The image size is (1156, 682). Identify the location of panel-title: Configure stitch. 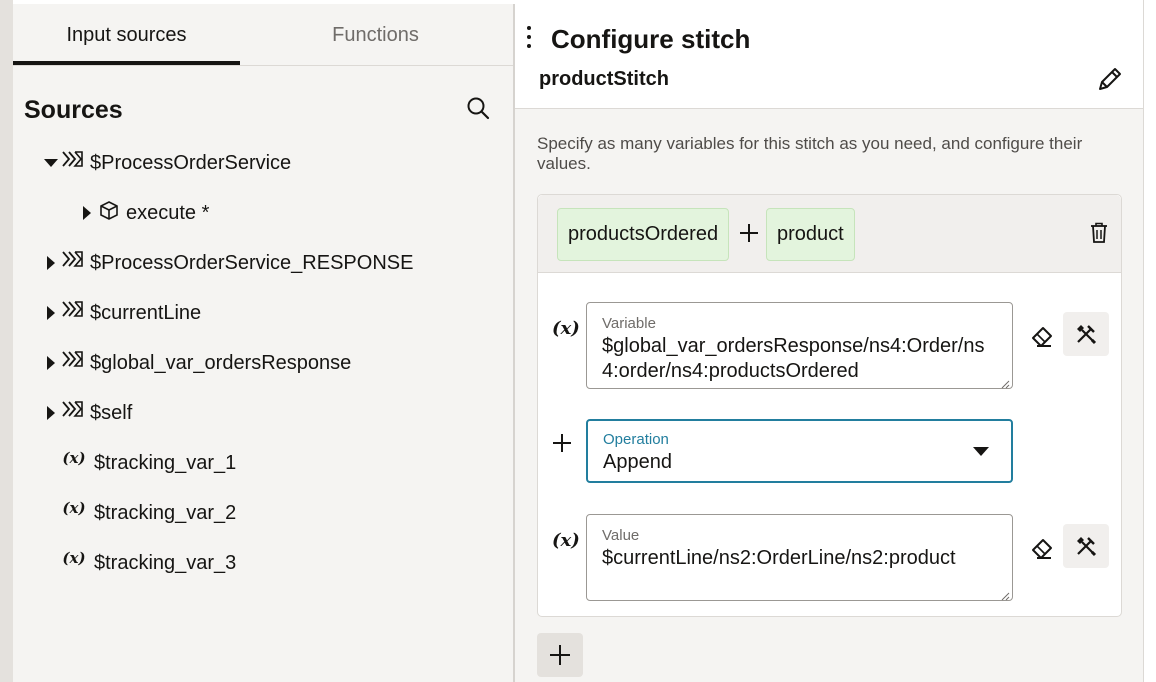
(651, 39).